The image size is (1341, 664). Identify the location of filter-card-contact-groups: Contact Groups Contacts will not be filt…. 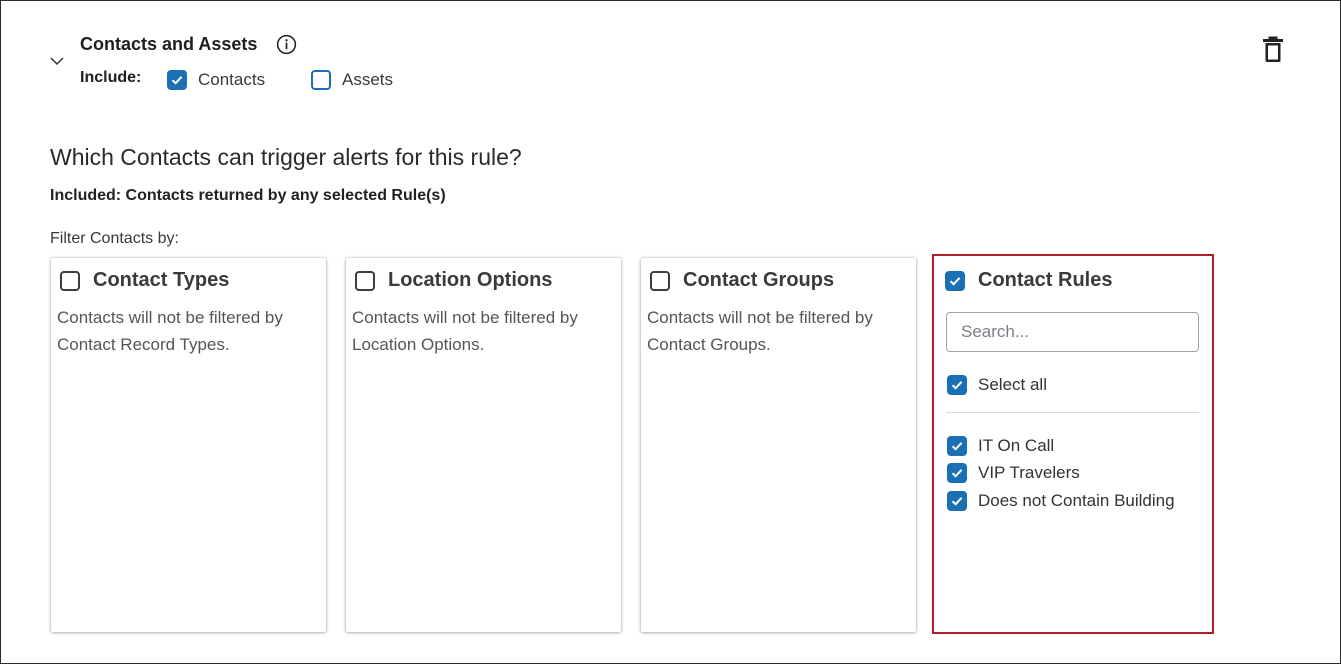
(778, 445).